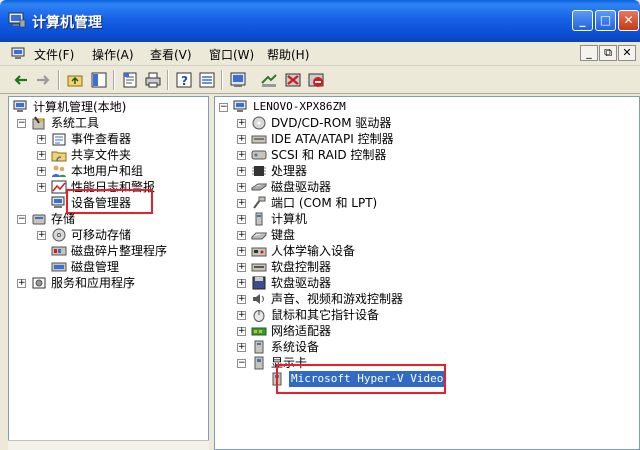 This screenshot has height=450, width=640. What do you see at coordinates (259, 363) in the screenshot?
I see `display-adapter-icon` at bounding box center [259, 363].